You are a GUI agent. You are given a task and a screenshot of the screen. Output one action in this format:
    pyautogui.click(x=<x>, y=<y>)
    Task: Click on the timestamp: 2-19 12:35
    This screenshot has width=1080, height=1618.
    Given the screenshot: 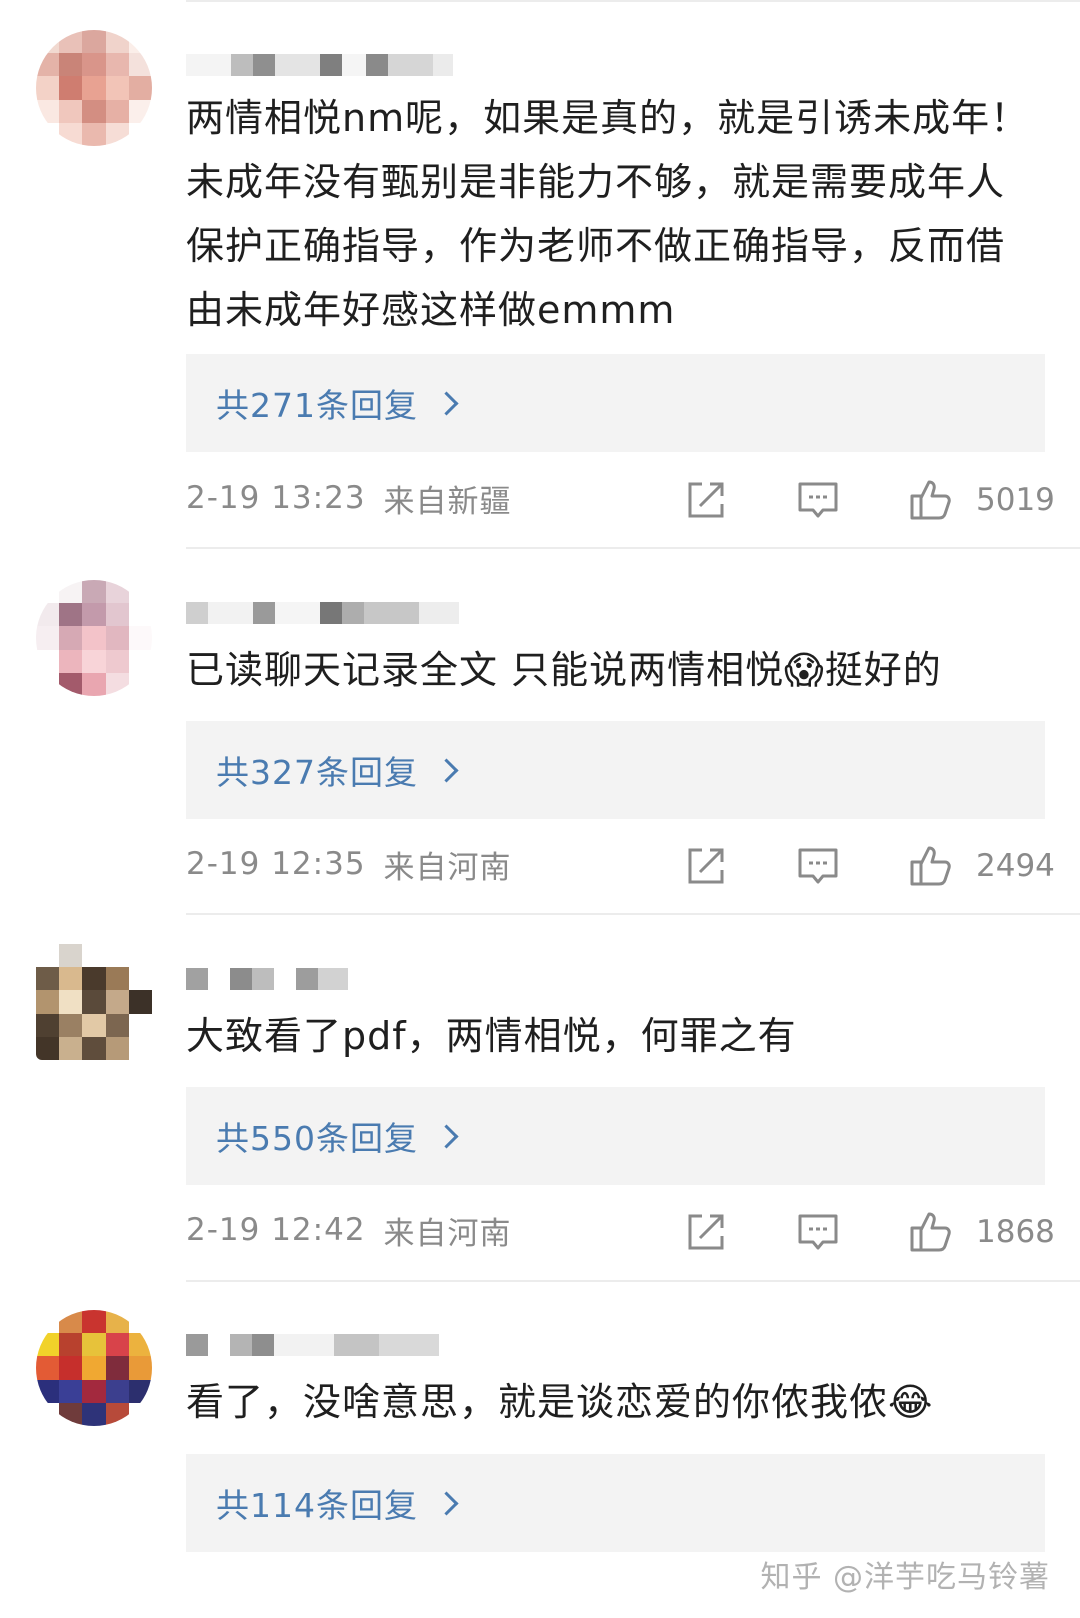 What is the action you would take?
    pyautogui.click(x=276, y=864)
    